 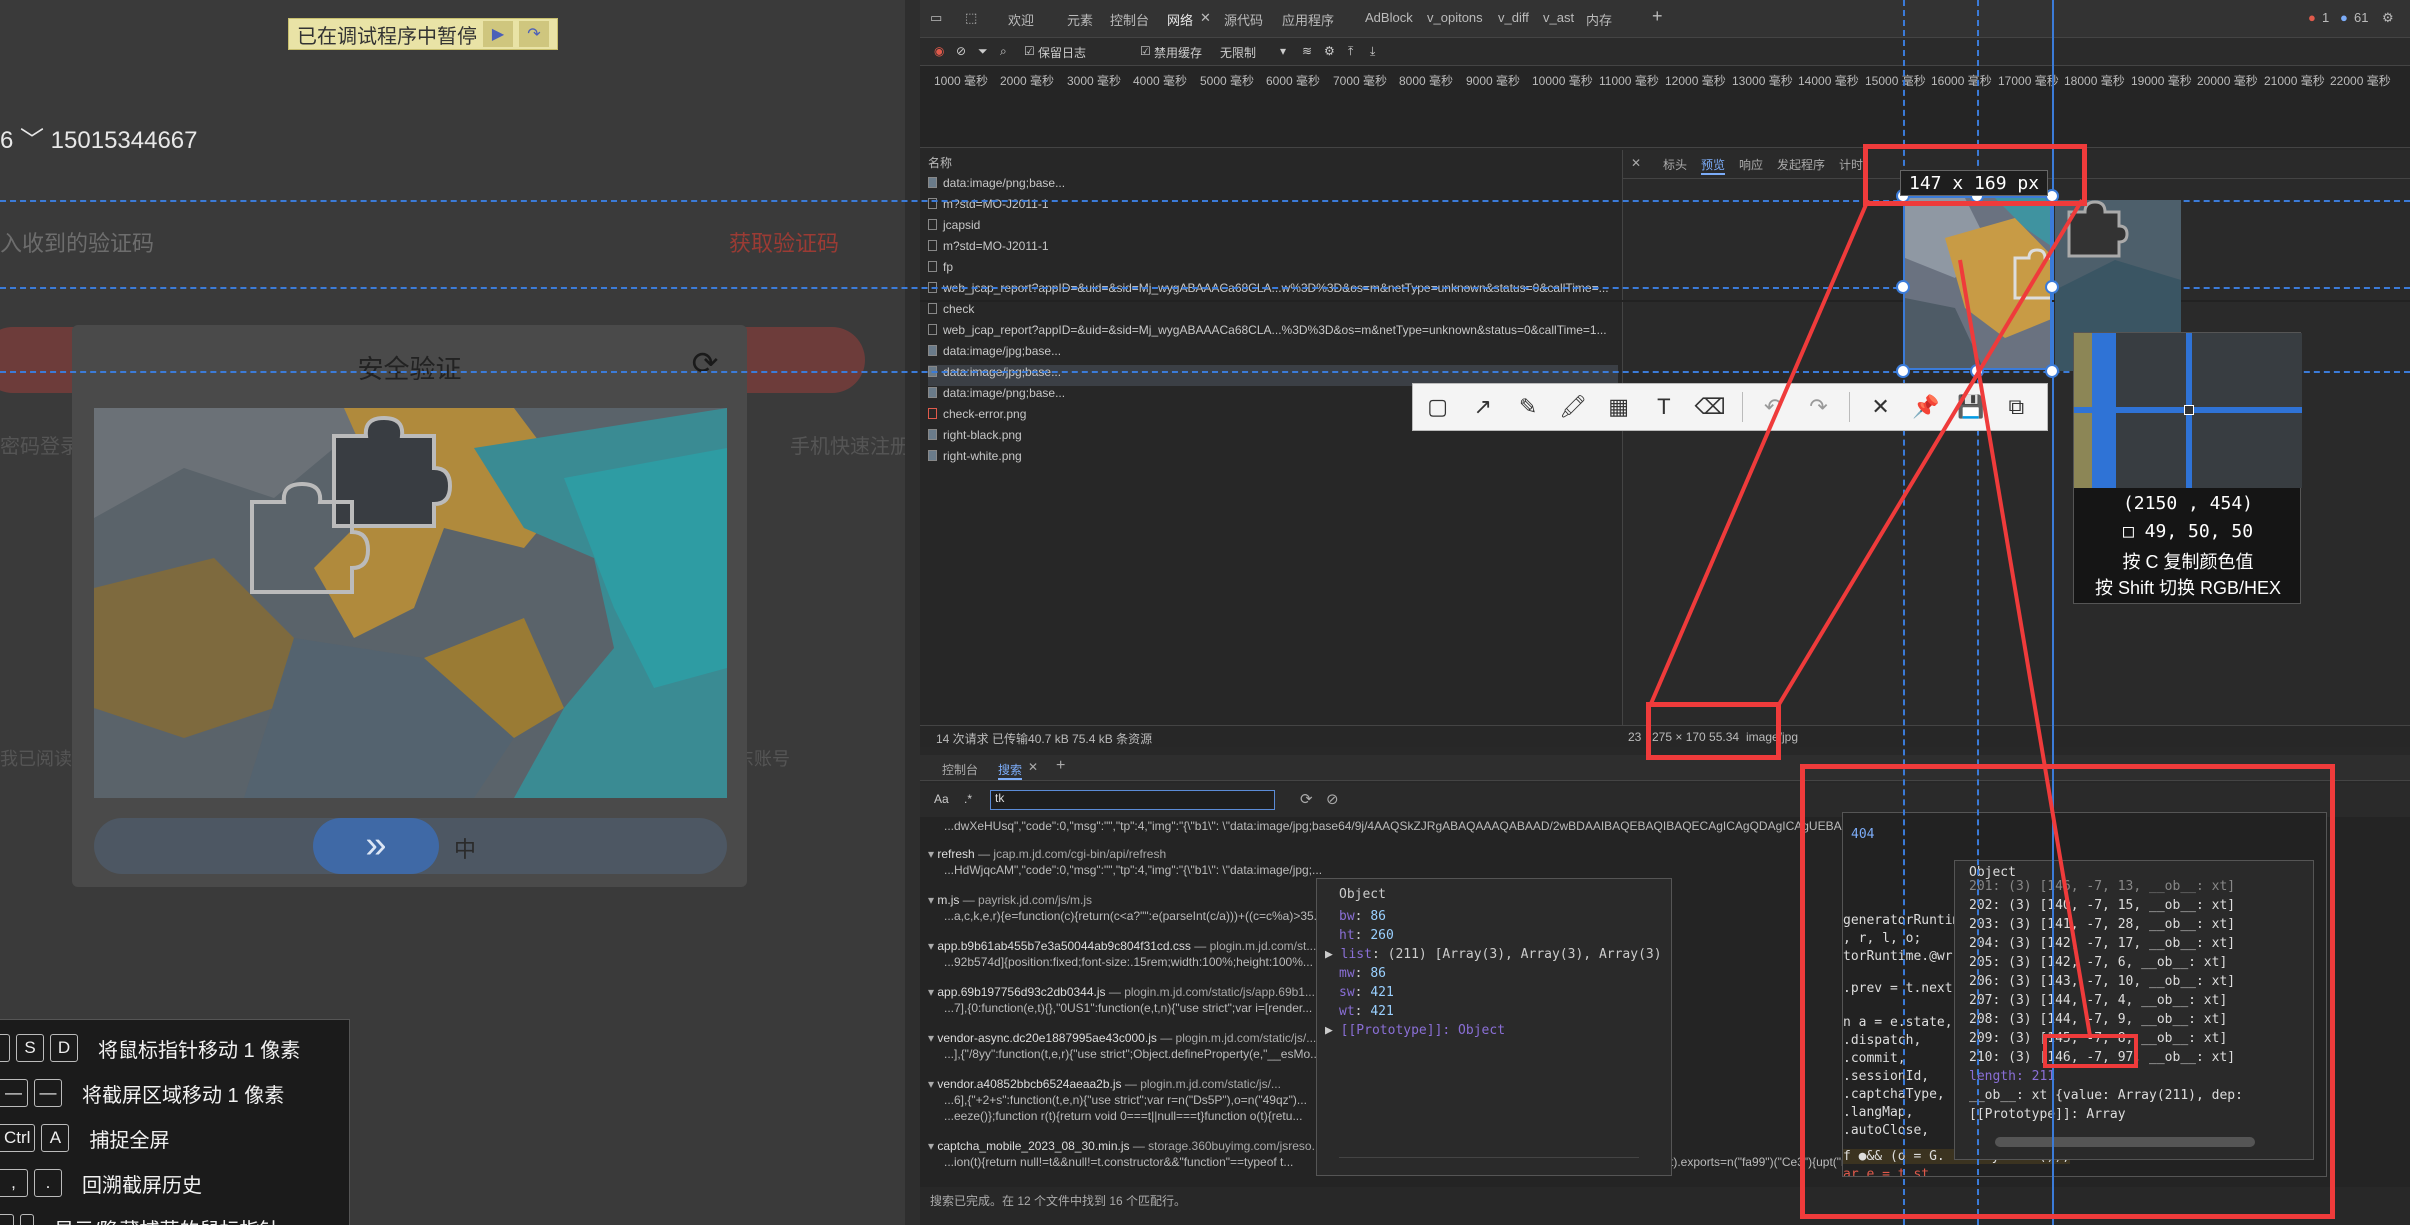 I want to click on annotation-arrows-svg, so click(x=1870, y=617).